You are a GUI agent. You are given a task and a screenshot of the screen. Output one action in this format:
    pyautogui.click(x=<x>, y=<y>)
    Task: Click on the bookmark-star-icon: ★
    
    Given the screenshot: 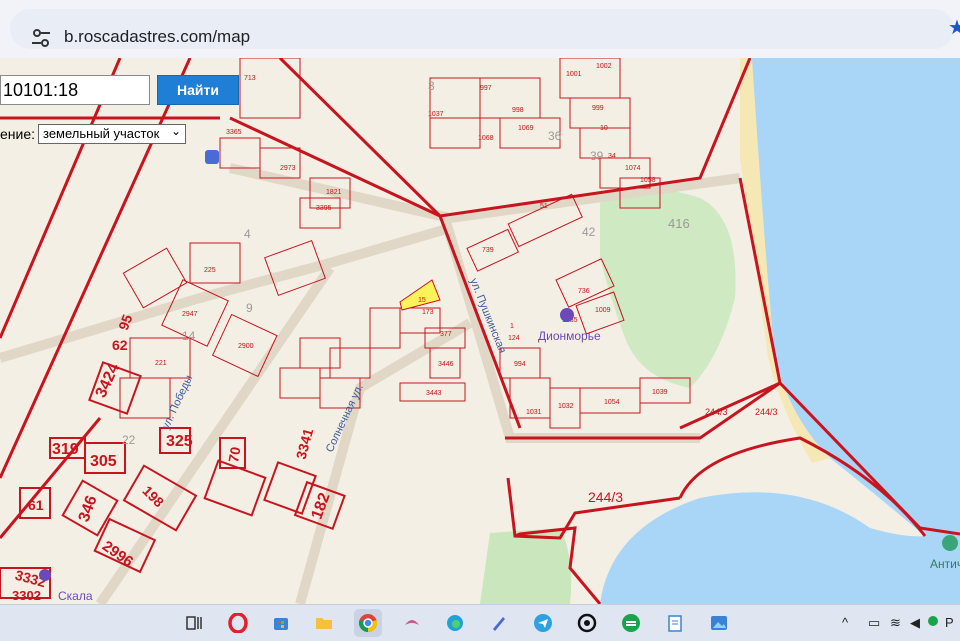 What is the action you would take?
    pyautogui.click(x=954, y=27)
    